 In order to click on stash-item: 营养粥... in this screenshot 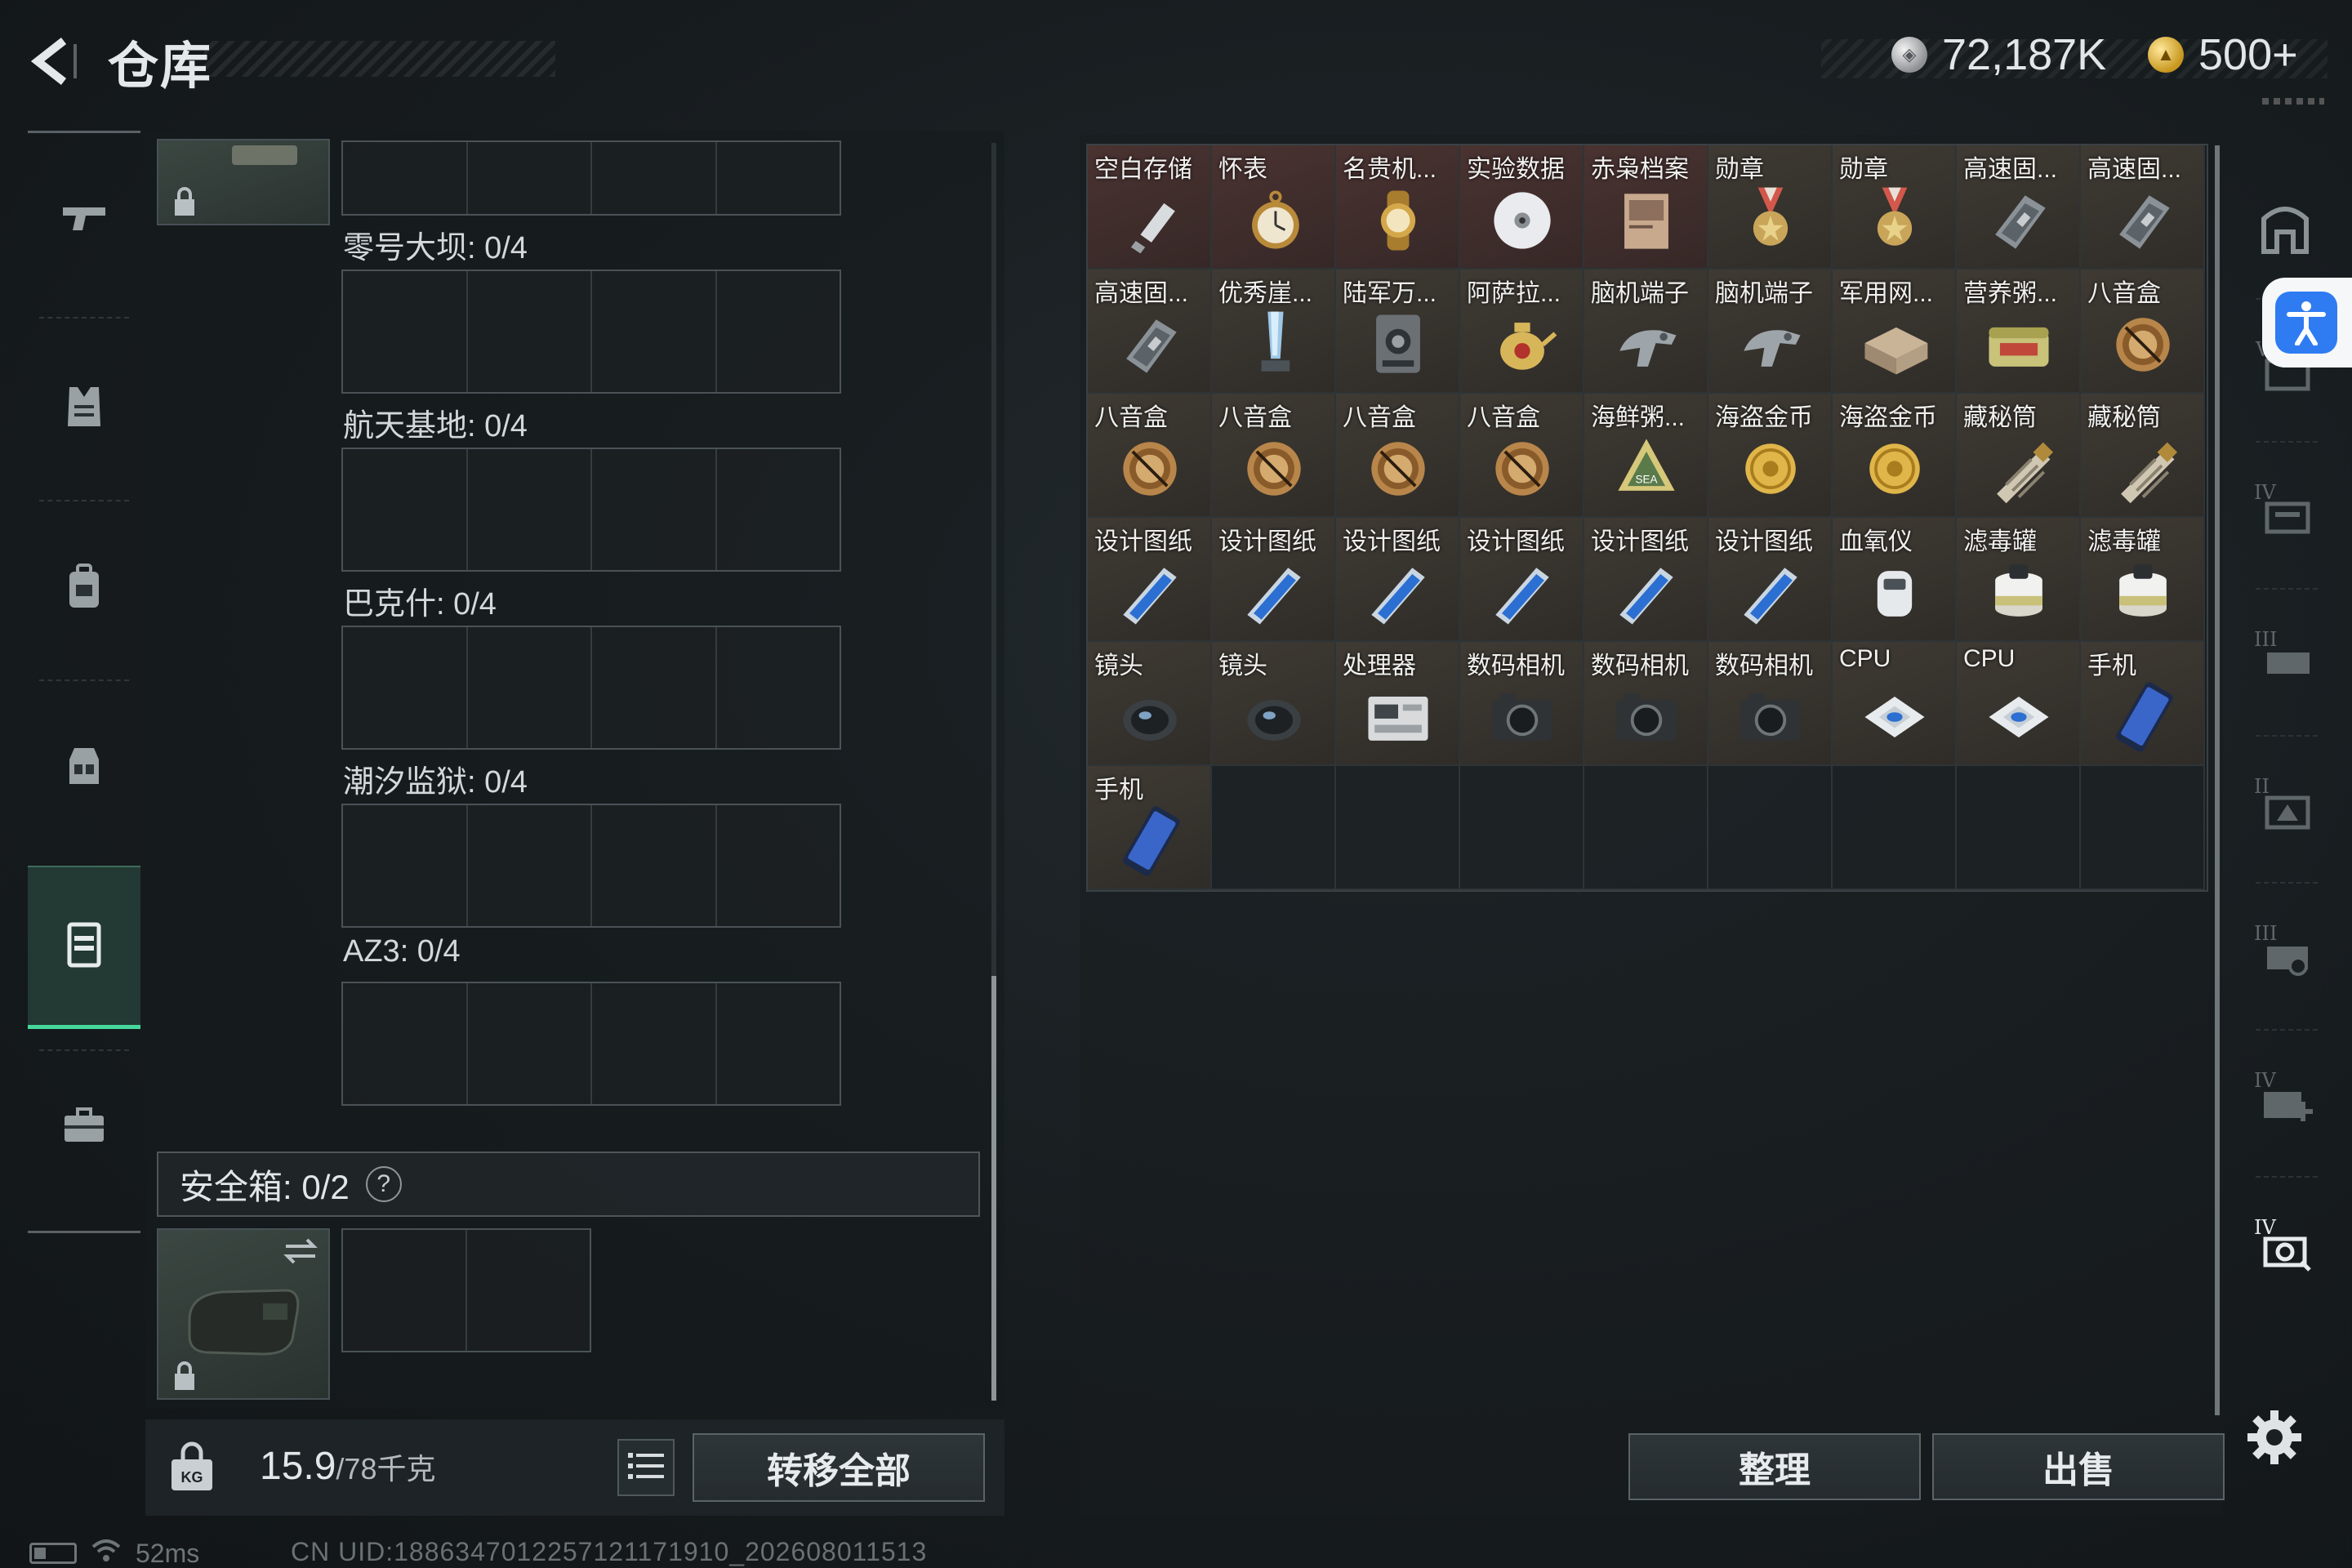, I will do `click(2019, 332)`.